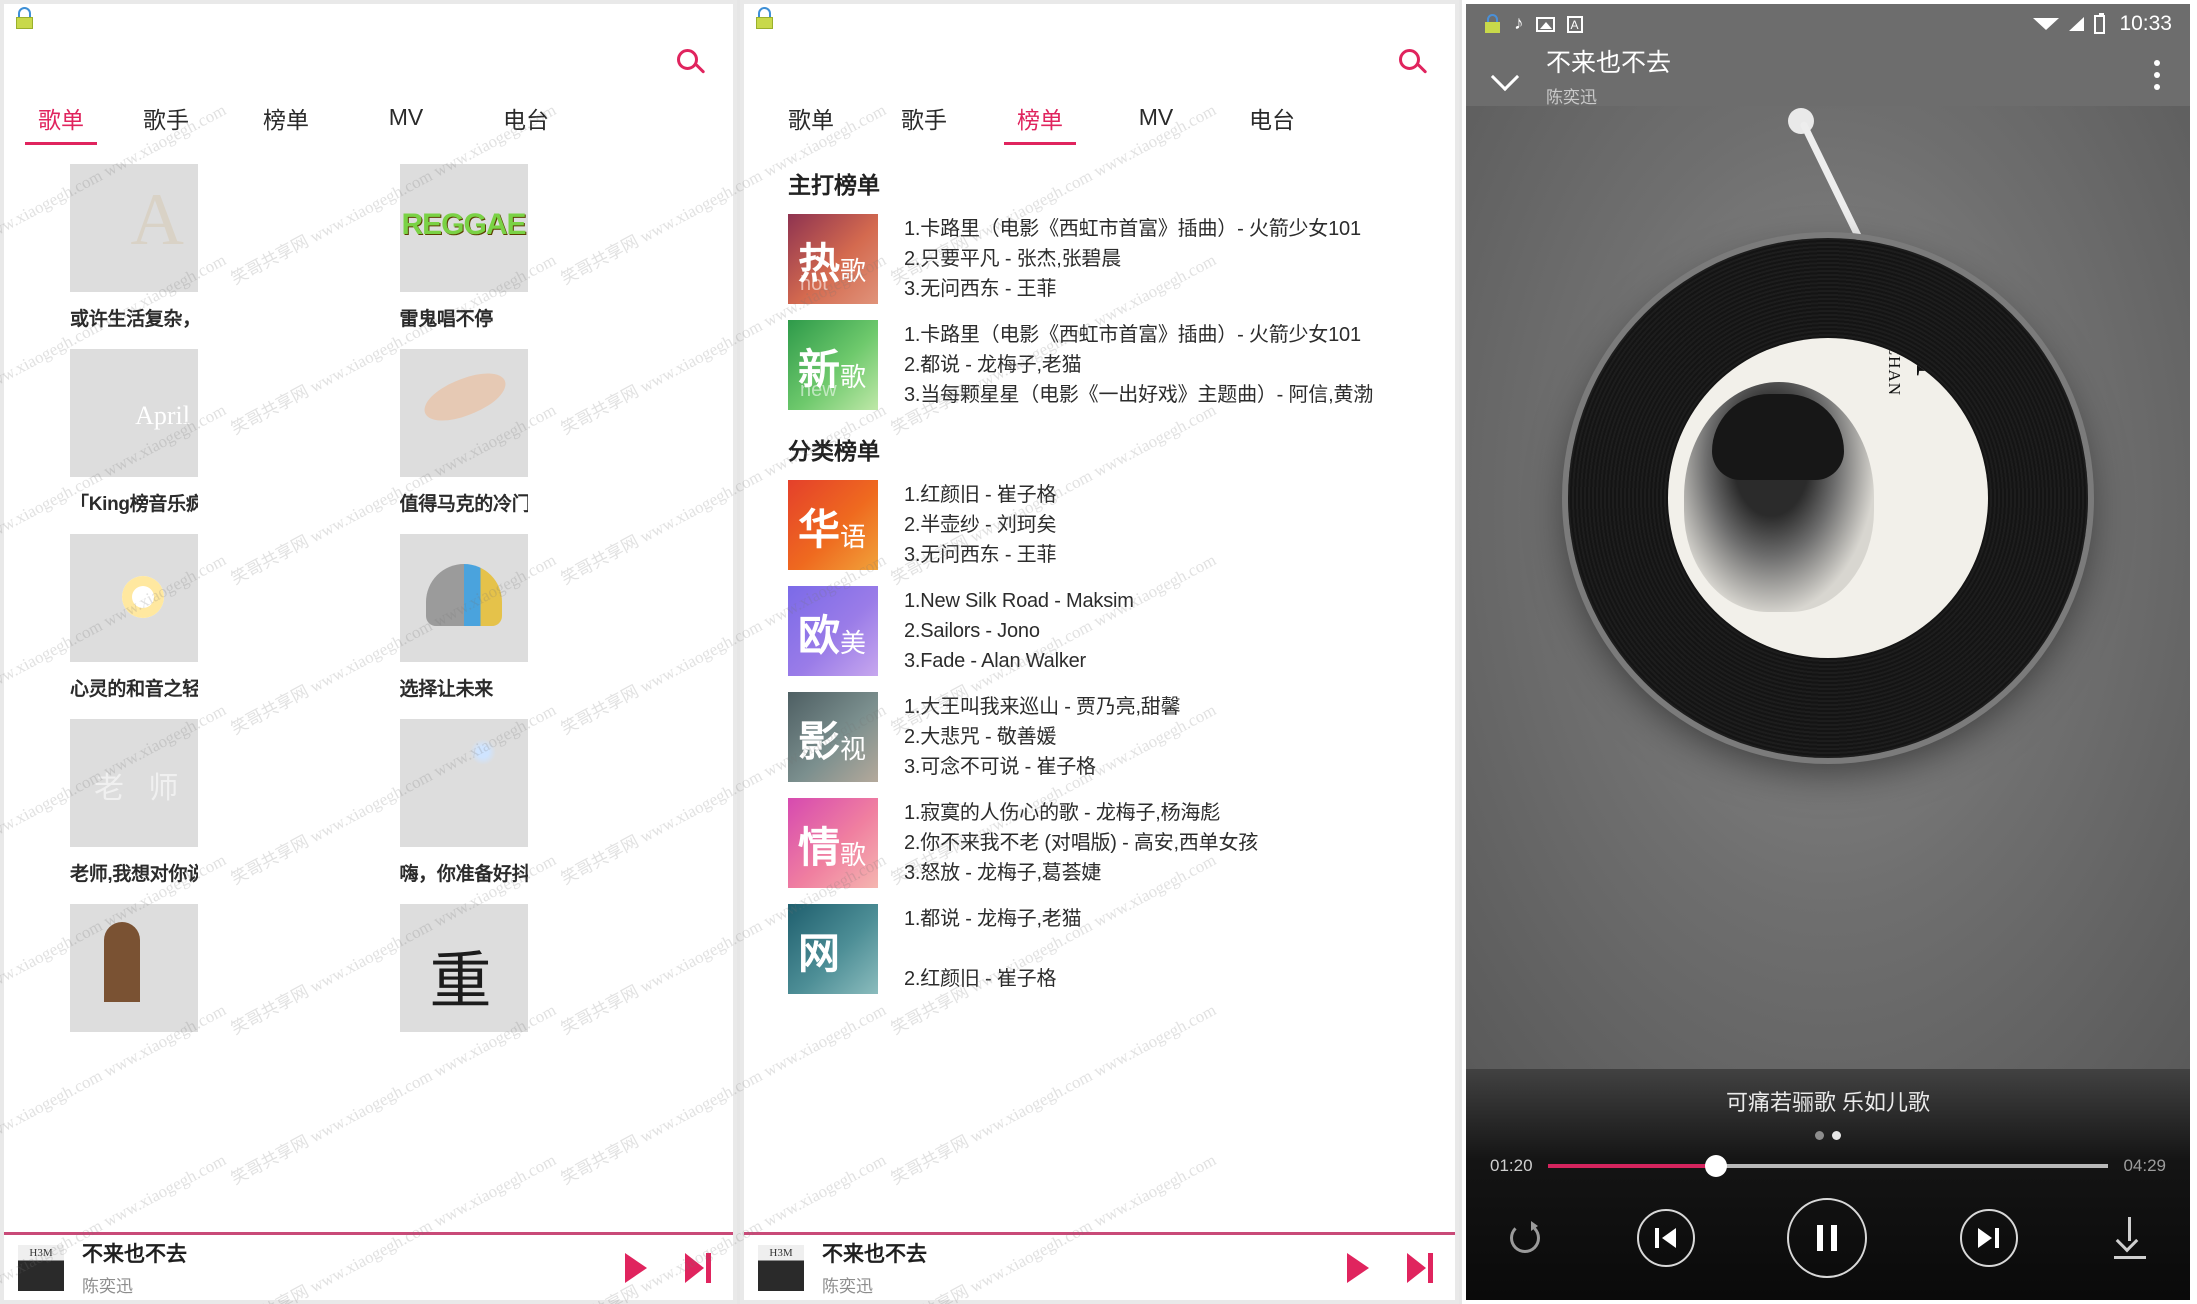 Image resolution: width=2197 pixels, height=1304 pixels. What do you see at coordinates (1179, 979) in the screenshot?
I see `ranking-song: 2.红颜旧 - 崔子格` at bounding box center [1179, 979].